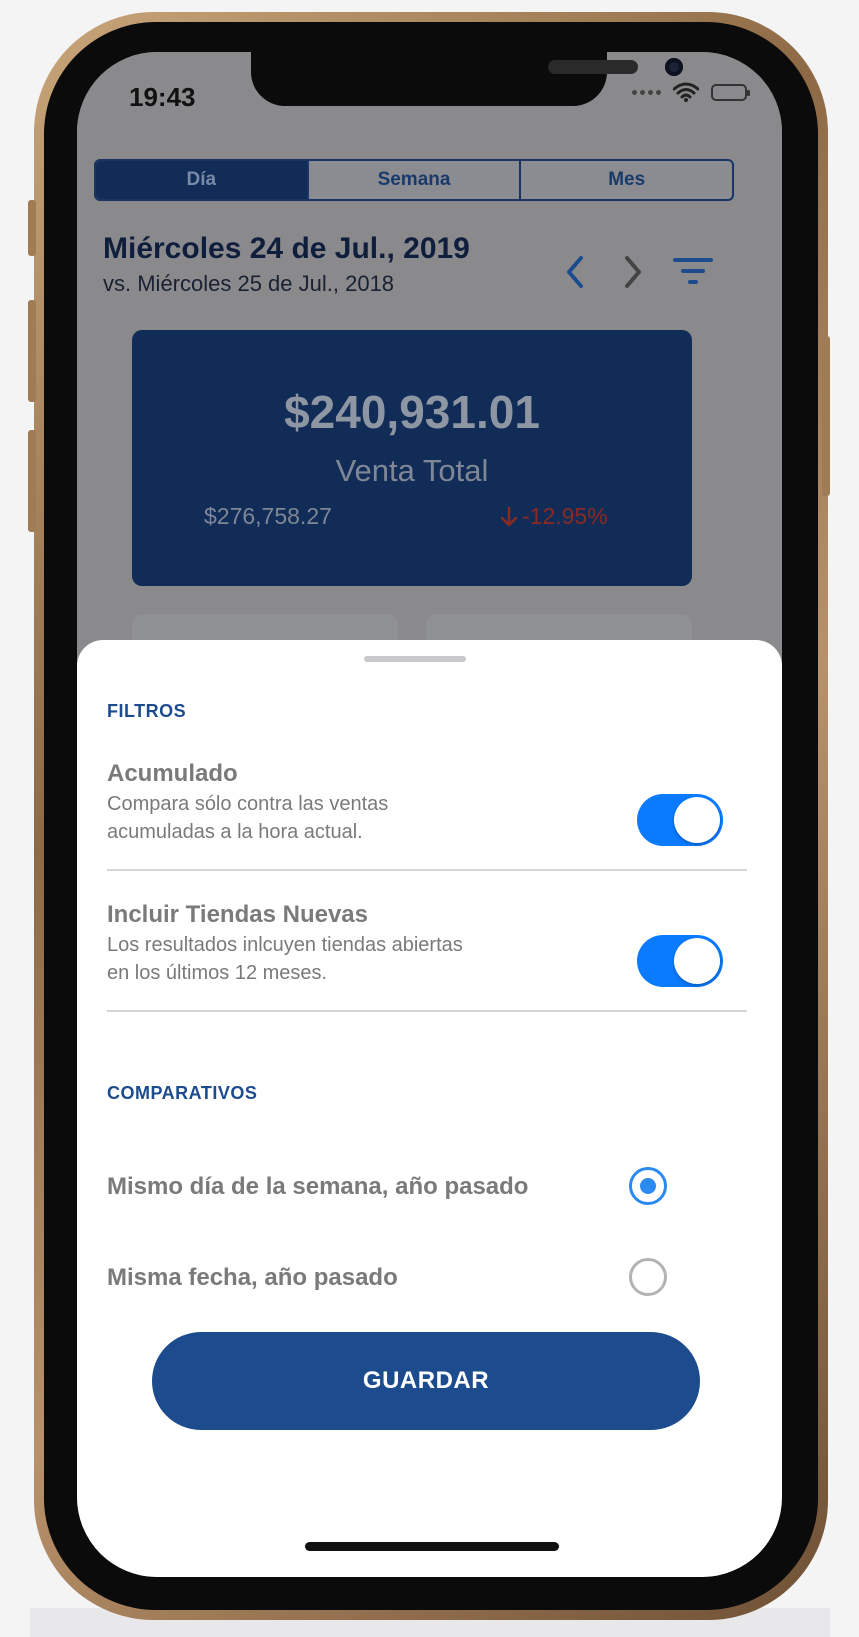 Image resolution: width=859 pixels, height=1637 pixels. I want to click on option-acumulado-title: Acumulado, so click(172, 773).